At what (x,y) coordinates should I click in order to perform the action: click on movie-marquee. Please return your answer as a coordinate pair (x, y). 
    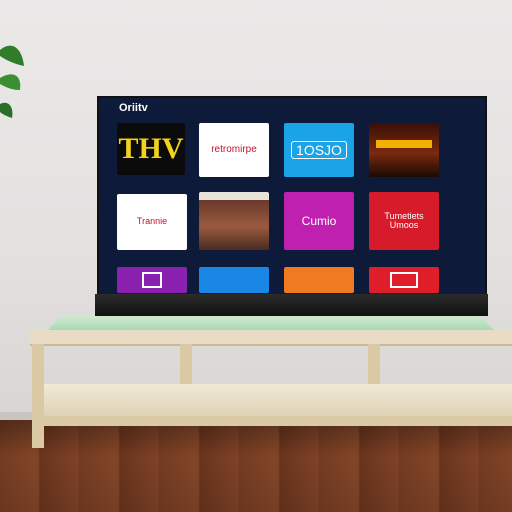
    Looking at the image, I should click on (404, 144).